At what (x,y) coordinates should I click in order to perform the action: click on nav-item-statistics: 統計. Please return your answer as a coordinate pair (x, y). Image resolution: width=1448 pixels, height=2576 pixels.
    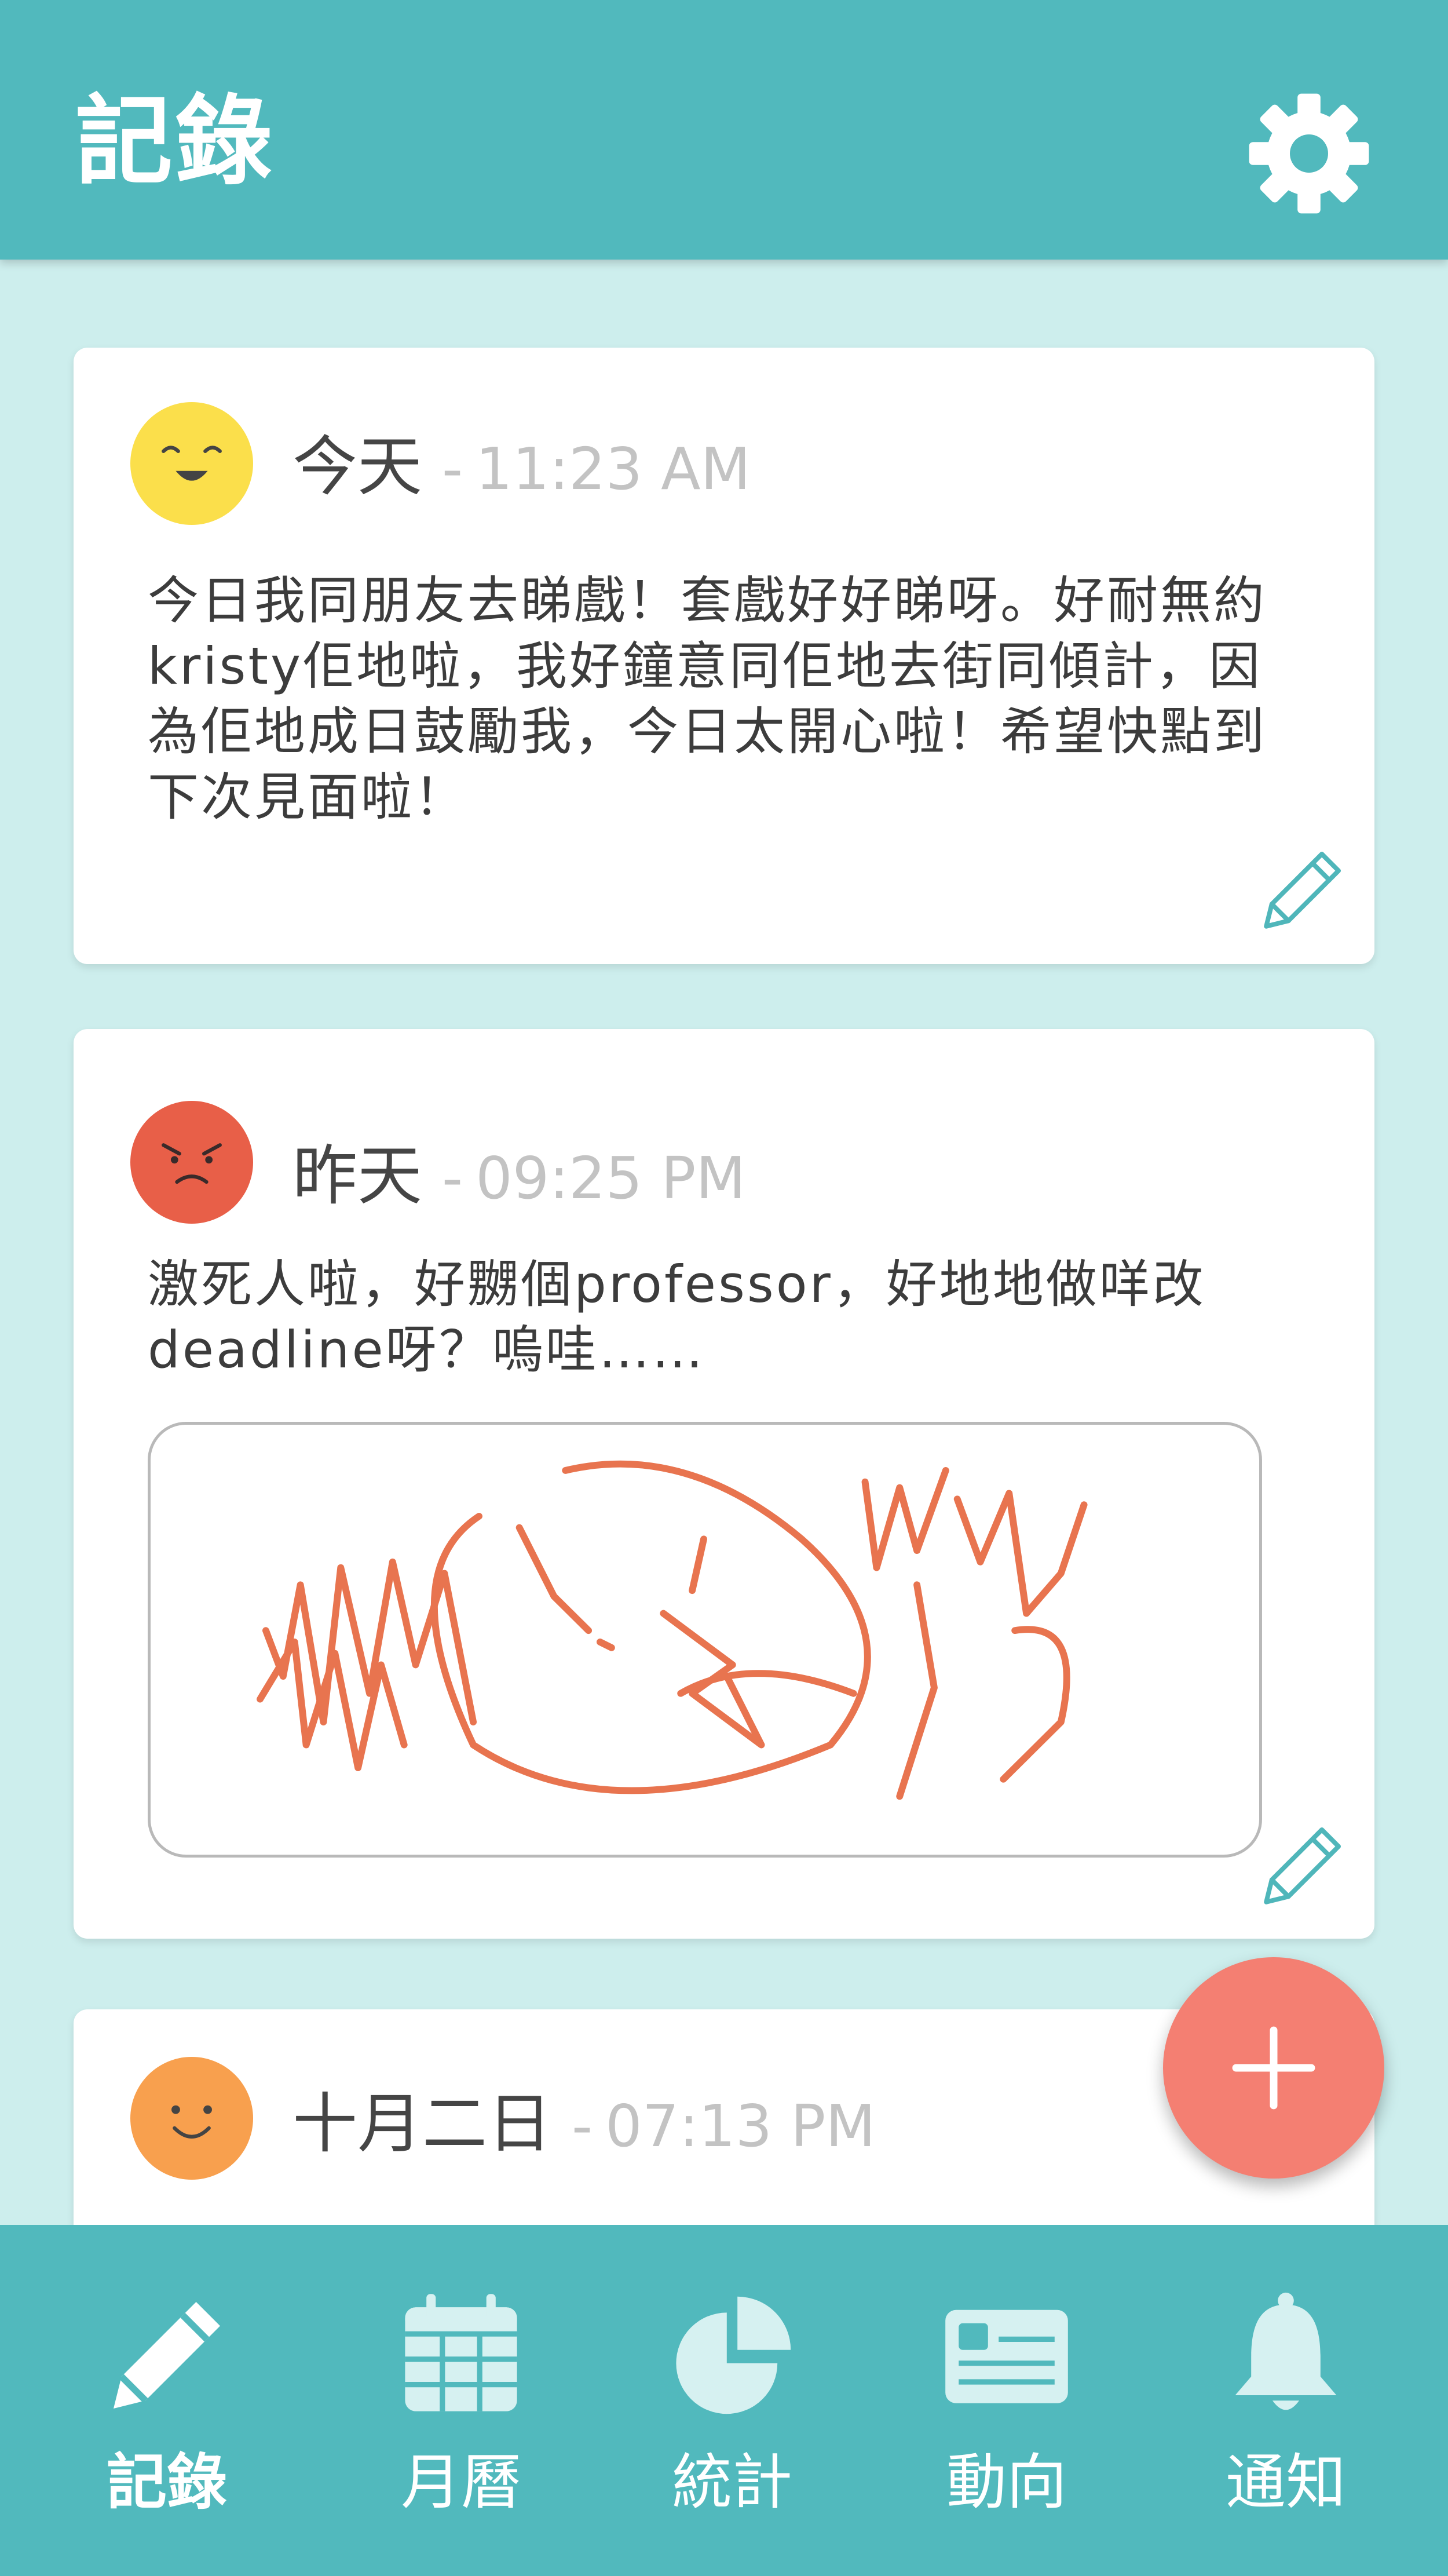
    Looking at the image, I should click on (732, 2401).